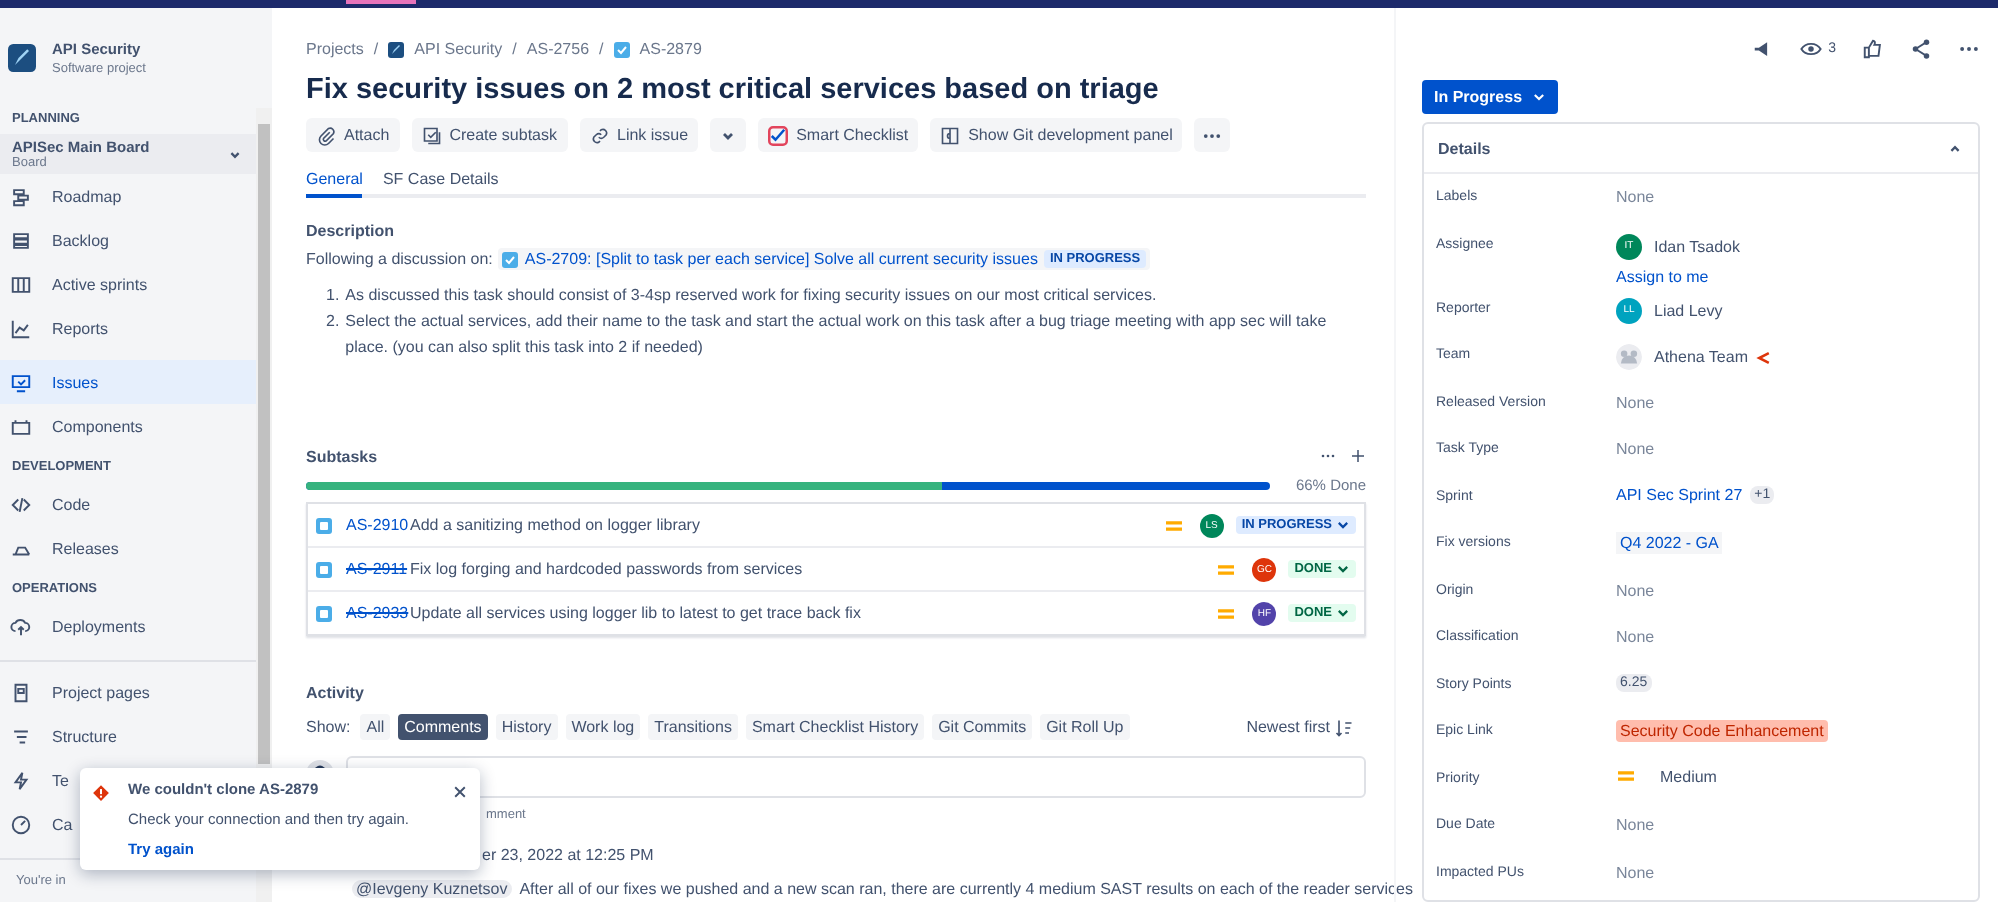  What do you see at coordinates (751, 296) in the screenshot?
I see `list-item: As discussed this task should consist of 3-4sp reserved work for fixing security issues on our most critical services.` at bounding box center [751, 296].